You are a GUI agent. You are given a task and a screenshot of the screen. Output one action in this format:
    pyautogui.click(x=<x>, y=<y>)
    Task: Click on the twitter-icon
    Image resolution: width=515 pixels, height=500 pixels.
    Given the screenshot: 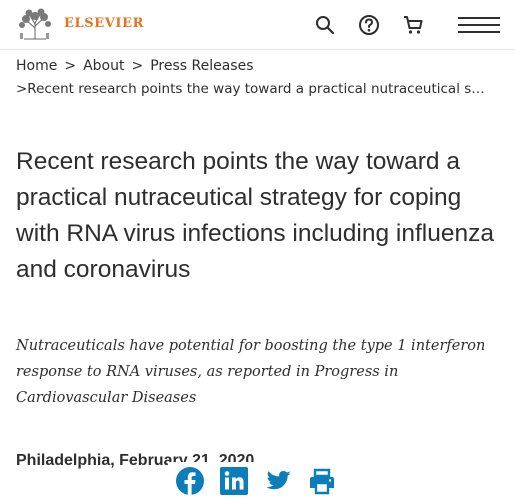 What is the action you would take?
    pyautogui.click(x=278, y=481)
    